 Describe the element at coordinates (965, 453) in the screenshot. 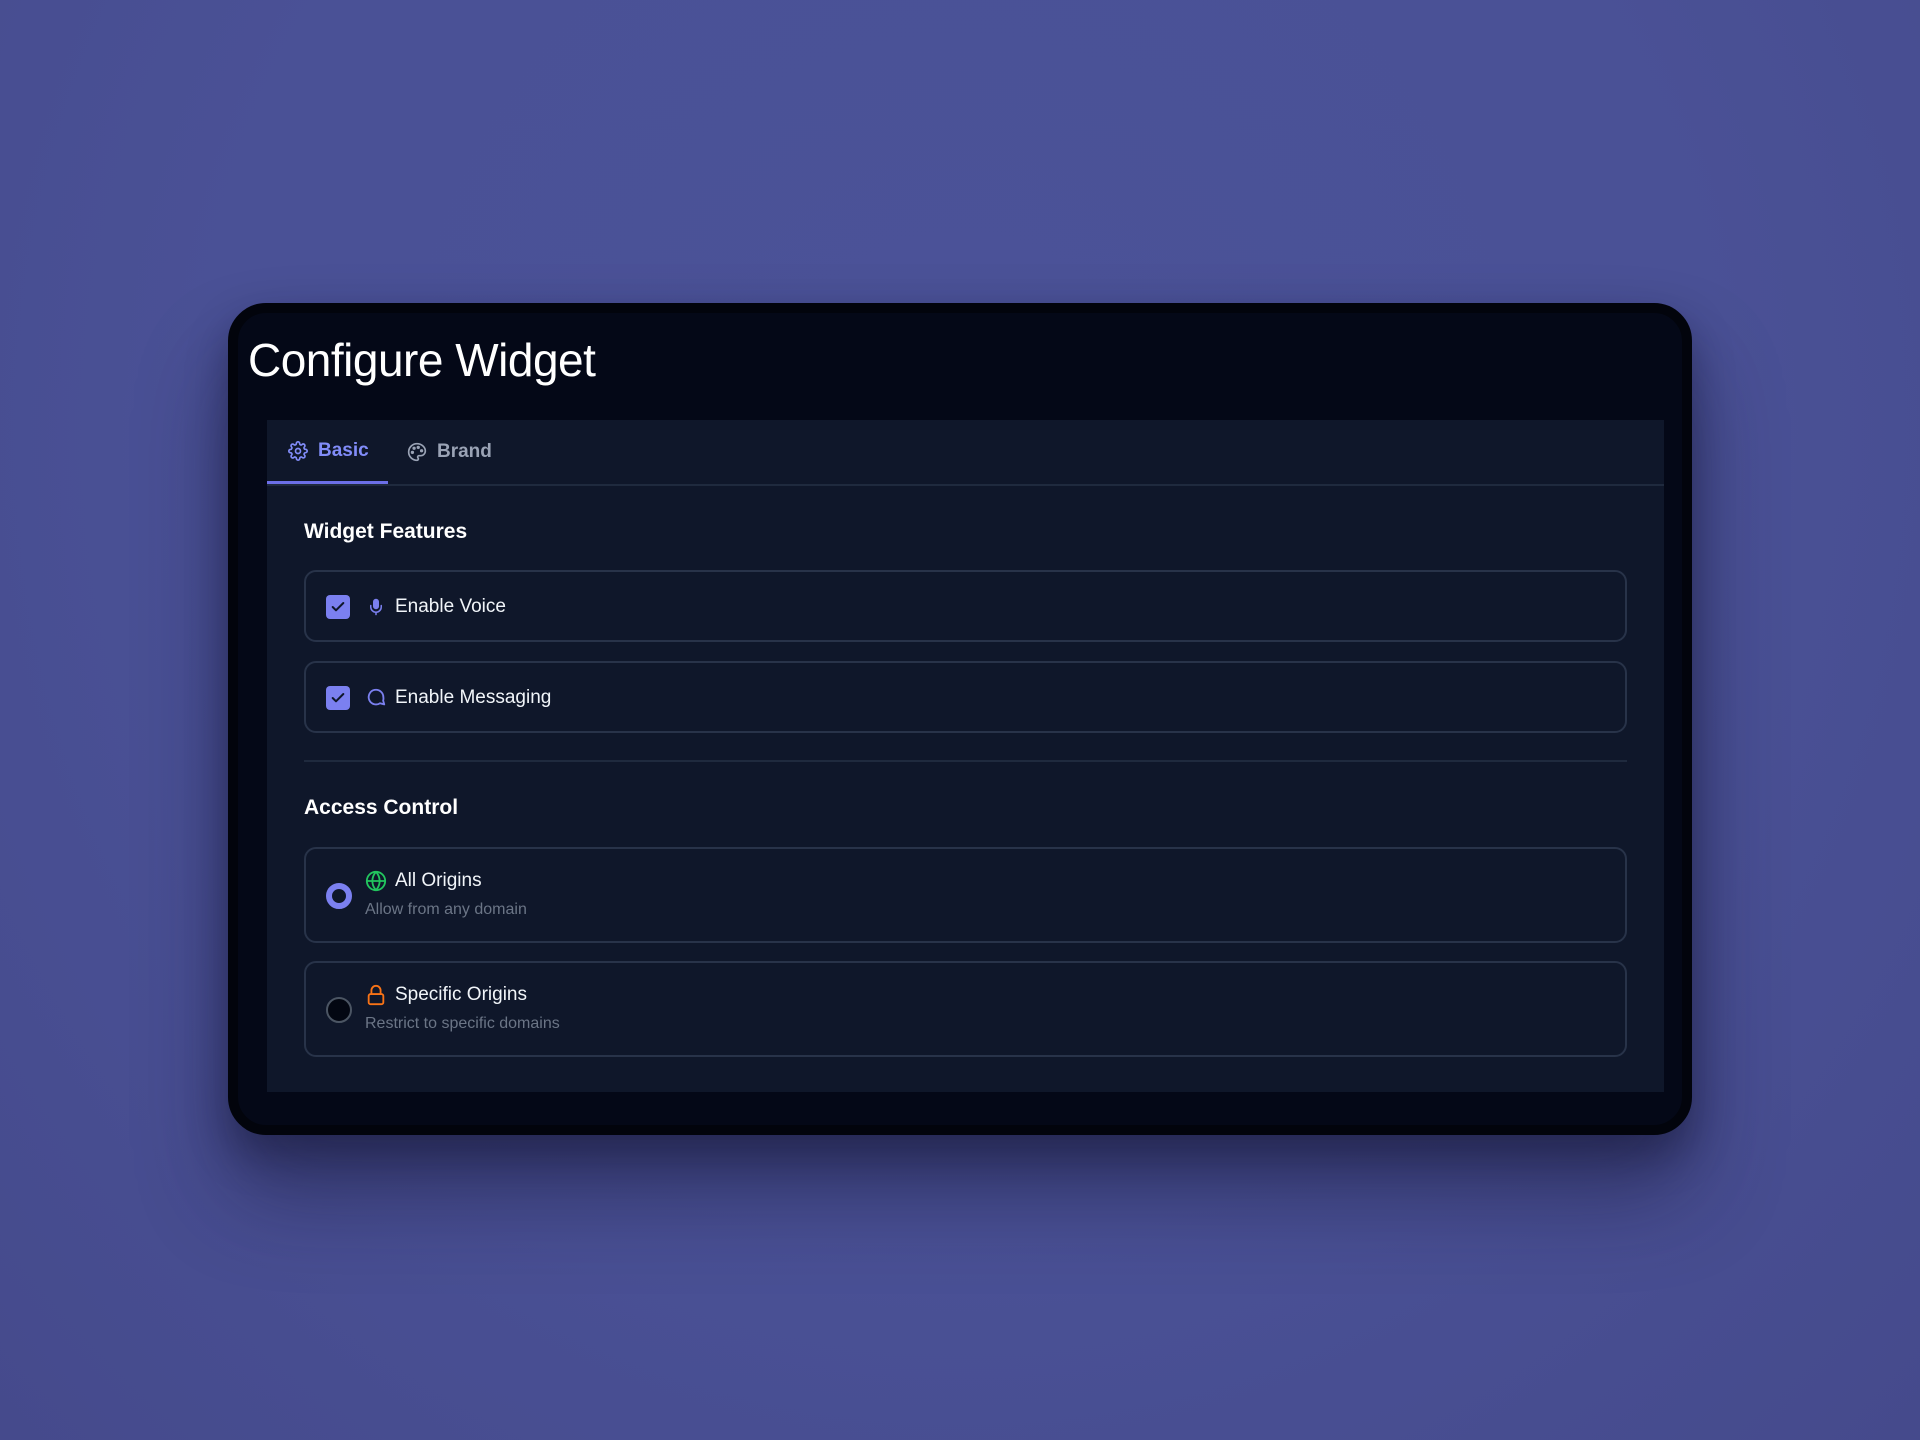

I see `tab-bar: Basic Brand` at that location.